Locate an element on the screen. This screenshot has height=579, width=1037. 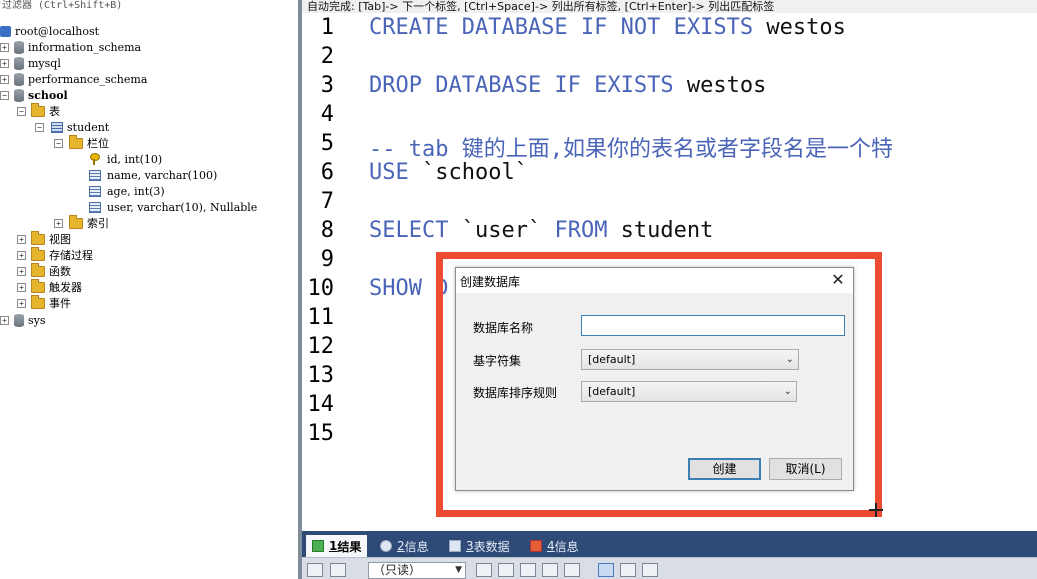
tree-folder-functions: 函数 is located at coordinates (51, 270).